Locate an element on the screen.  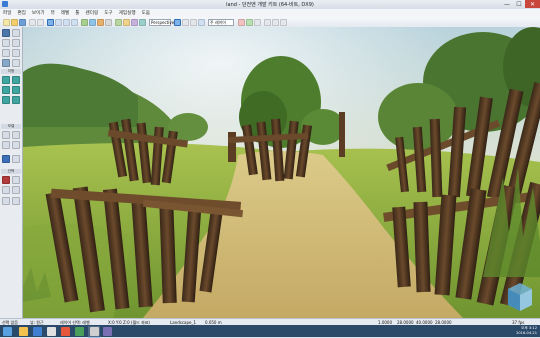
save-icon is located at coordinates (22, 22).